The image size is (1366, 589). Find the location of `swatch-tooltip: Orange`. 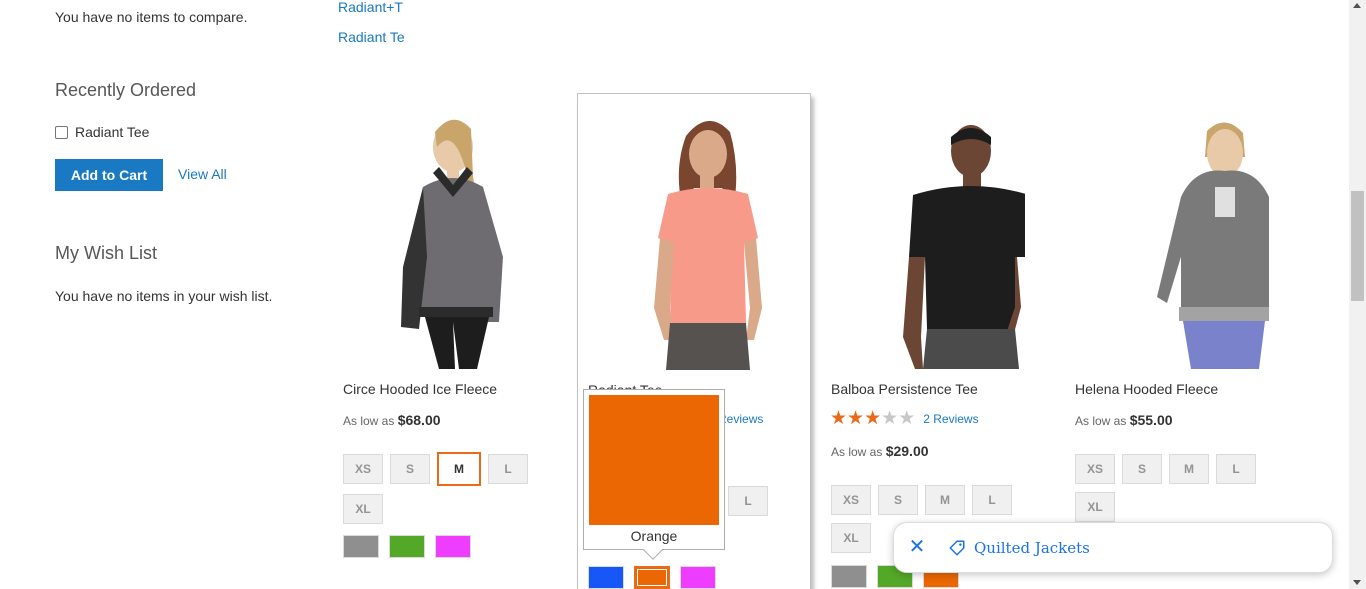

swatch-tooltip: Orange is located at coordinates (654, 474).